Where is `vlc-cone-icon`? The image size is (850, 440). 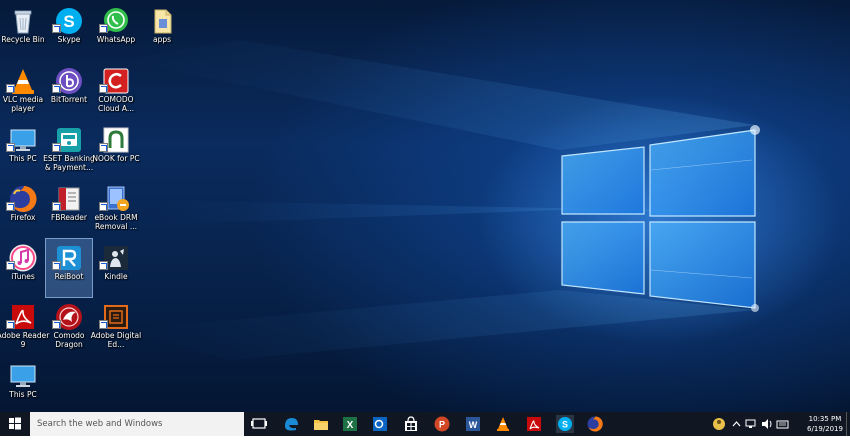 vlc-cone-icon is located at coordinates (503, 424).